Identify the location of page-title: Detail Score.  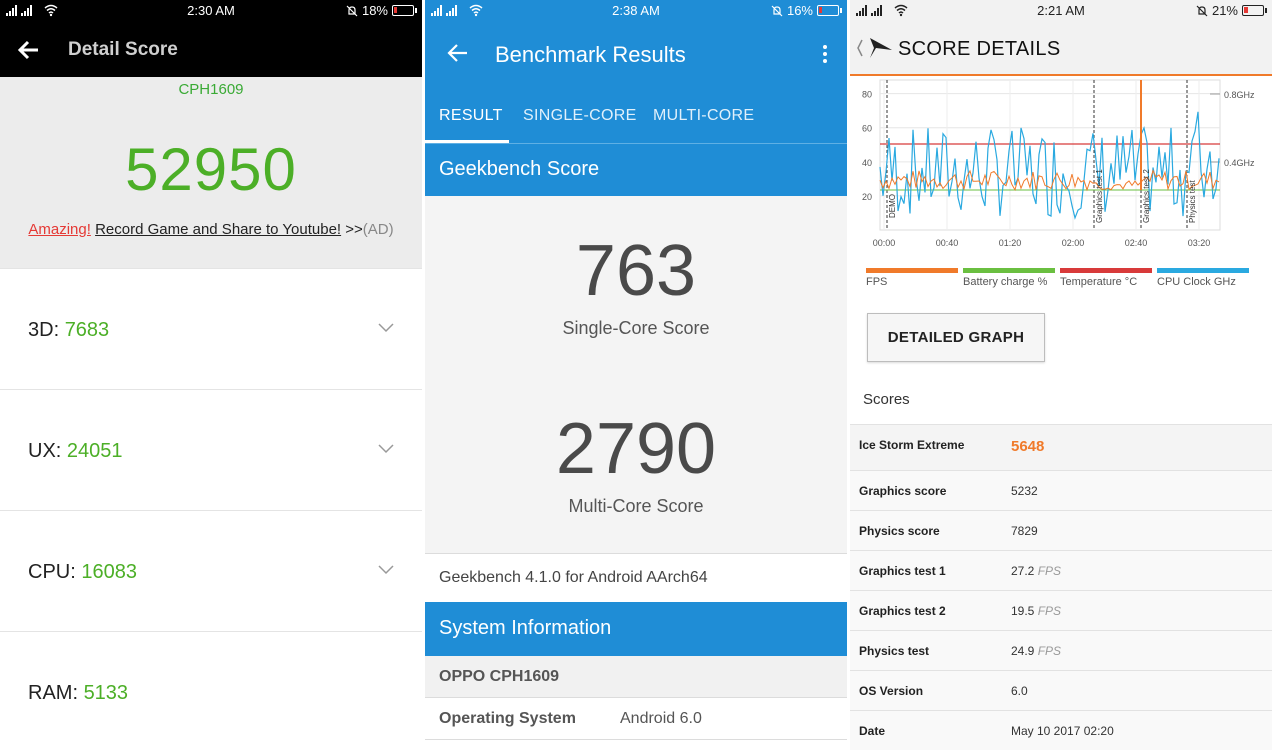
(123, 49).